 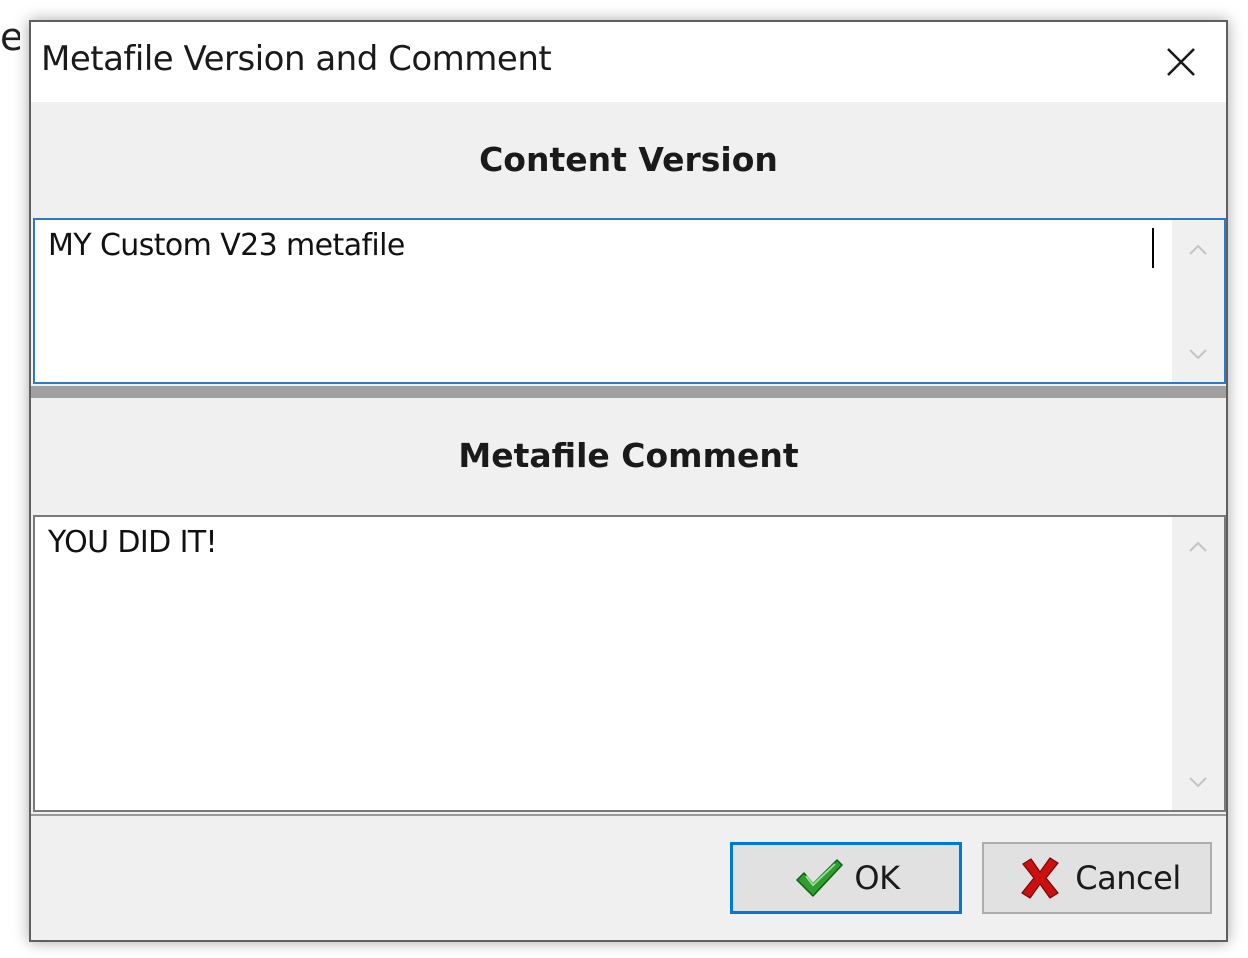 I want to click on checkmark-icon, so click(x=819, y=878).